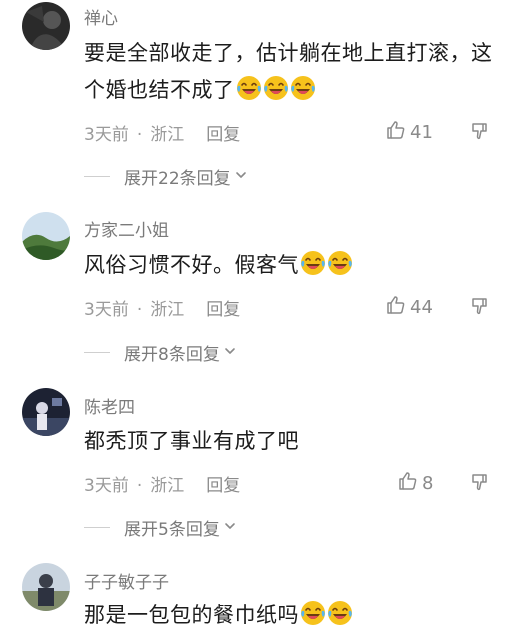 The image size is (518, 640). I want to click on expand-replies-label: 展开5条回复, so click(172, 530).